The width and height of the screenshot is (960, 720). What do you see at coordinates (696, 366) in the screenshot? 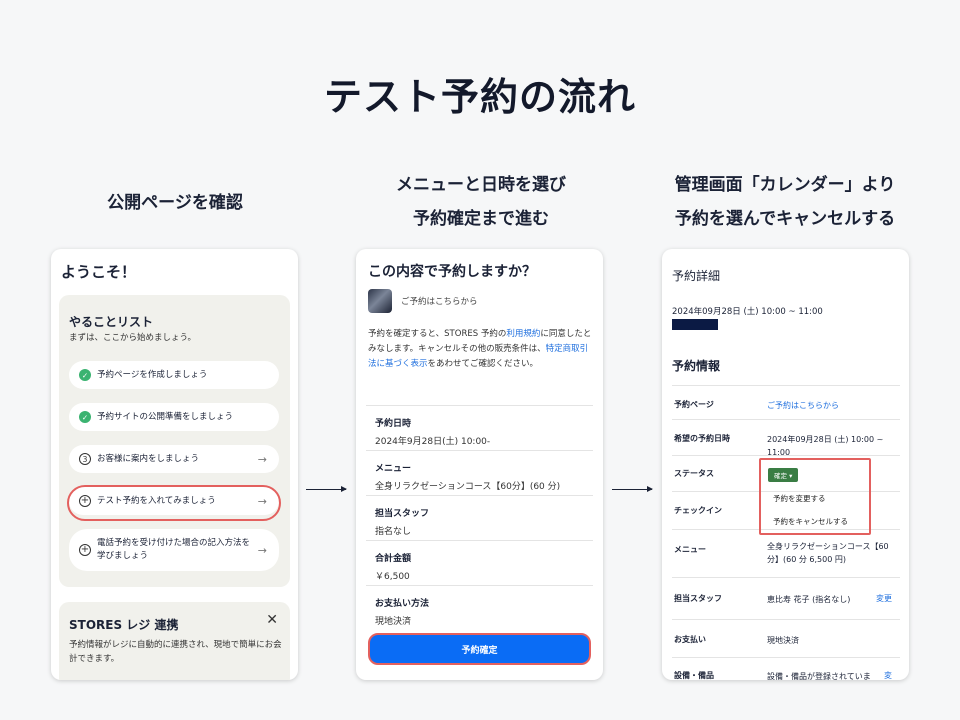
I see `reservation-info-heading: 予約情報` at bounding box center [696, 366].